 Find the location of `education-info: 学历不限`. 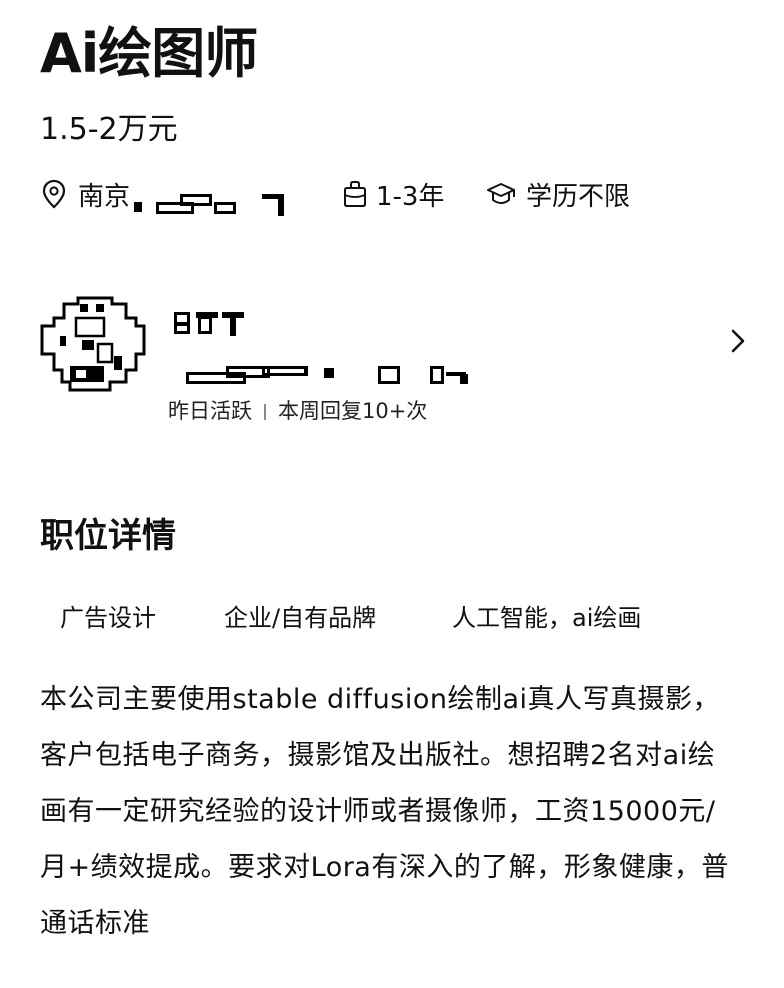

education-info: 学历不限 is located at coordinates (558, 194).